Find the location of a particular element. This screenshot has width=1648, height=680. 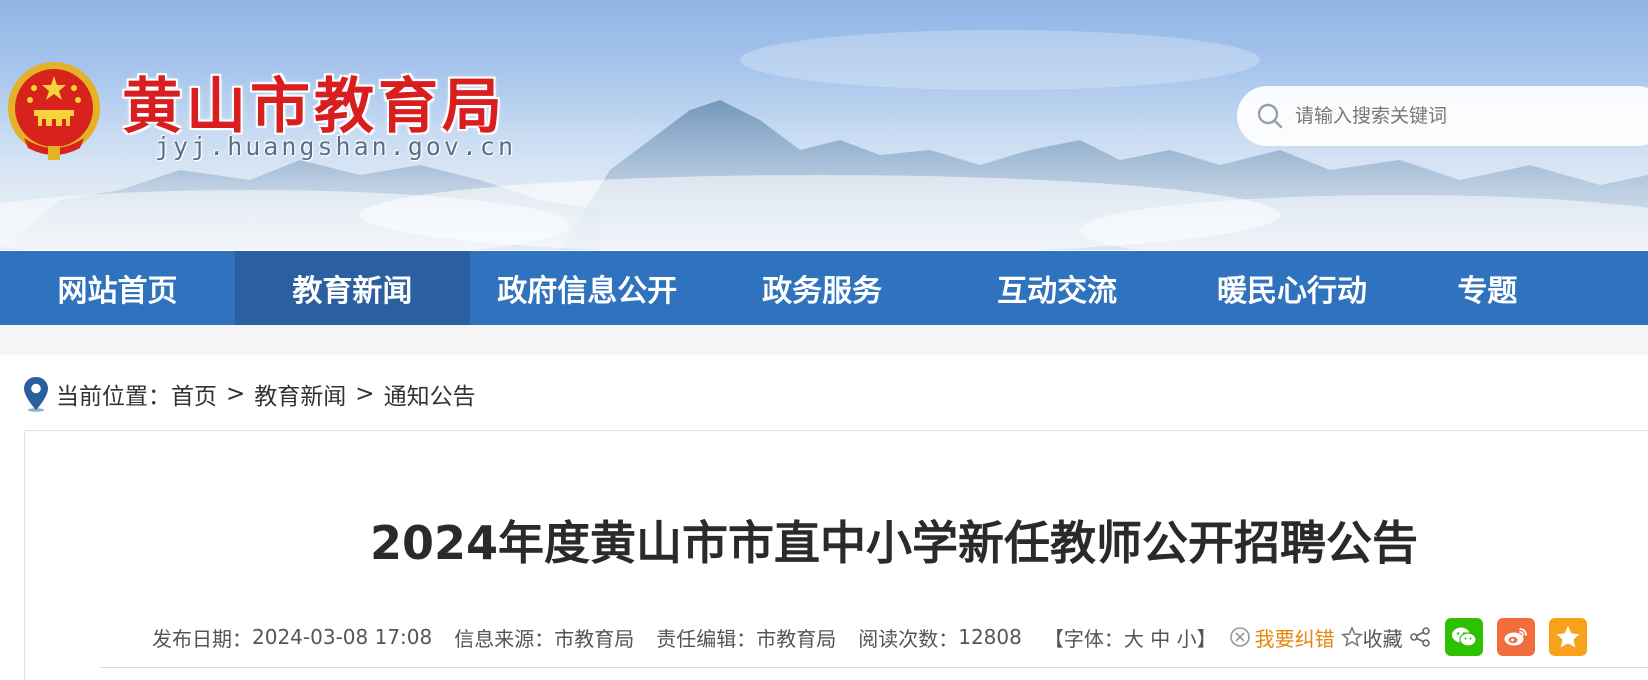

source-value: 市教育局 is located at coordinates (594, 638).